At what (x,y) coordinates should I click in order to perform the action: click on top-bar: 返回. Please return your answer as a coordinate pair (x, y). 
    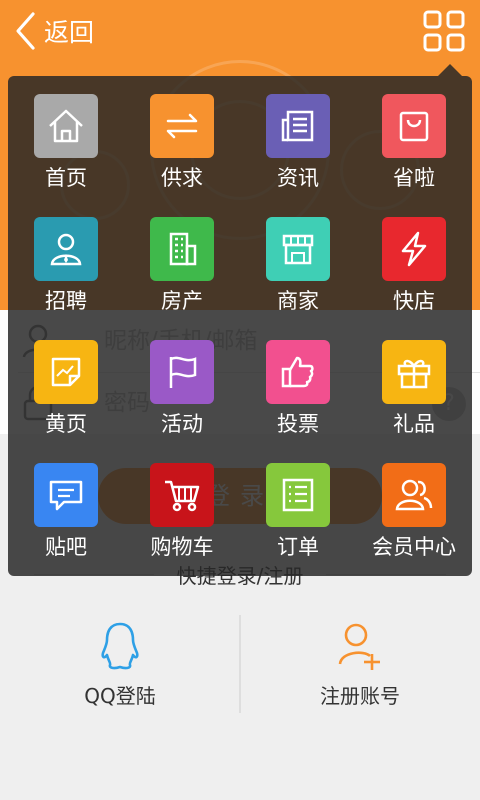
    Looking at the image, I should click on (240, 31).